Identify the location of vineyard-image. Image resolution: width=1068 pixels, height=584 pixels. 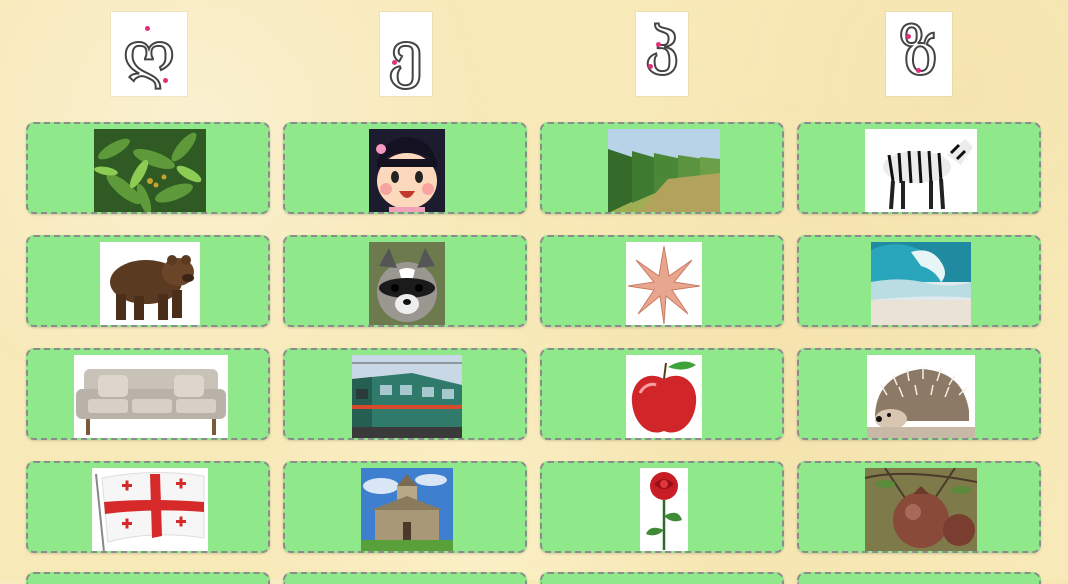
(664, 170).